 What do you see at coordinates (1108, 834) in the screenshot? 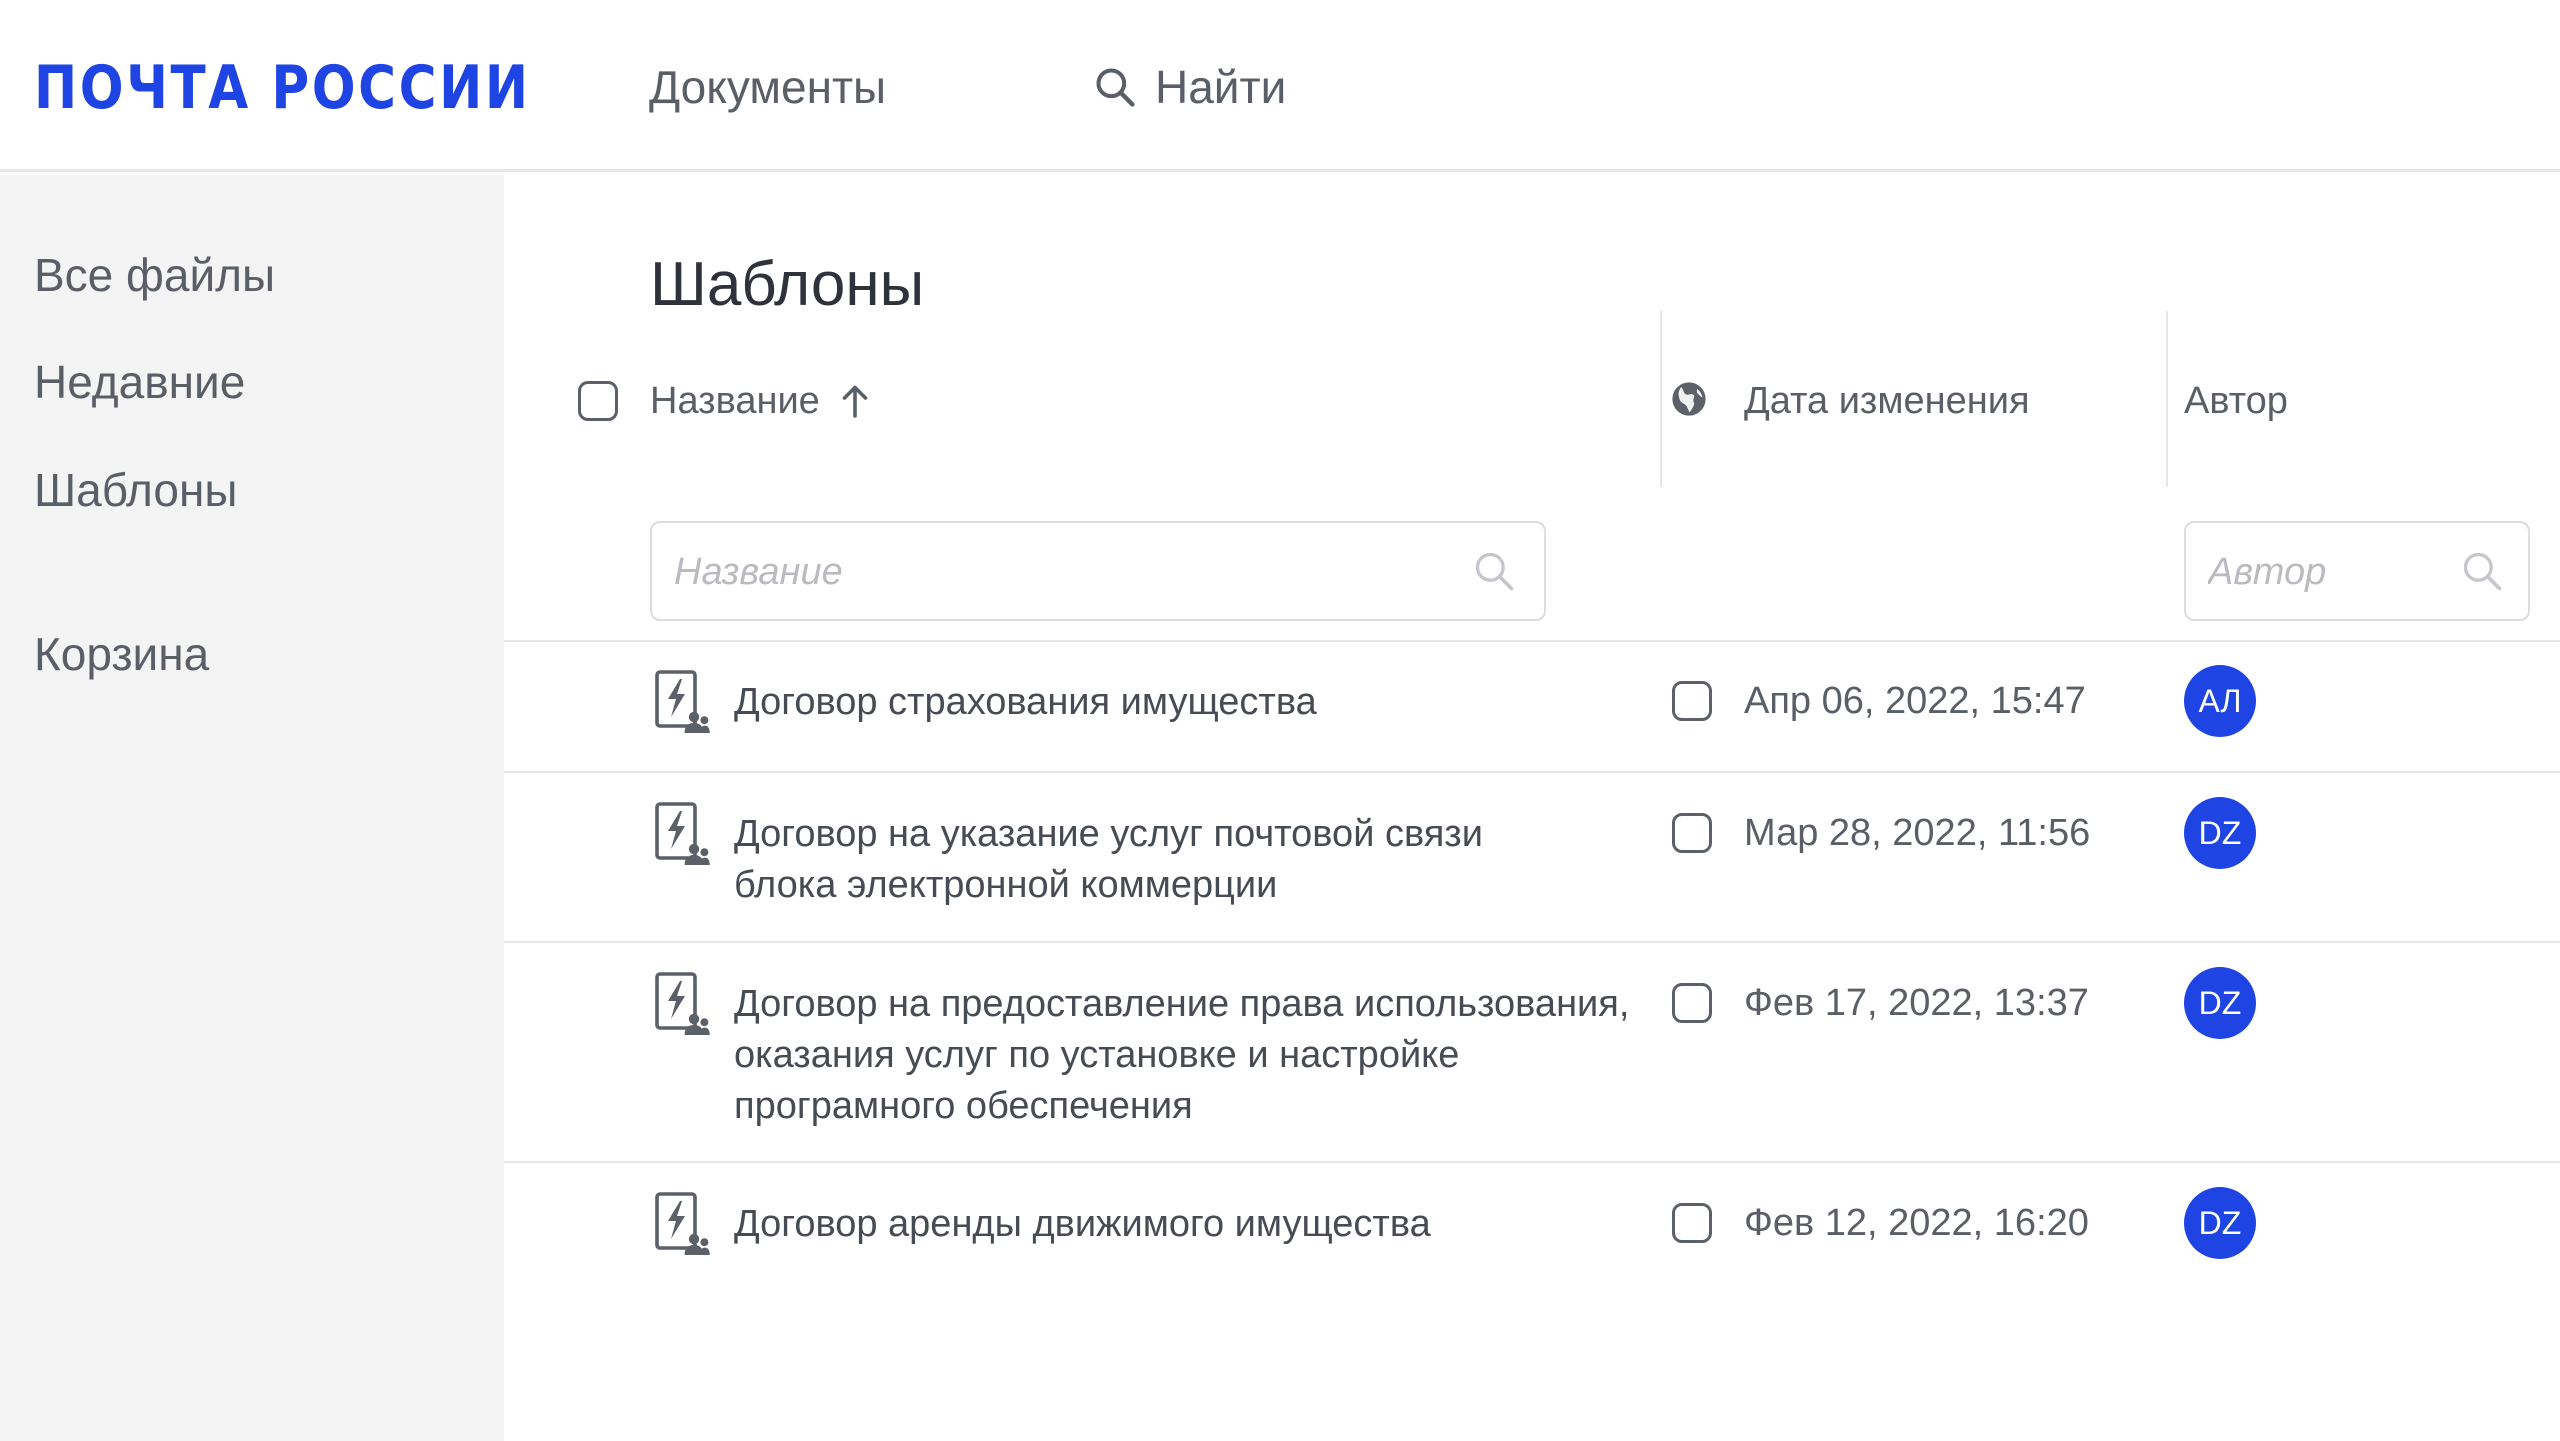
I see `document-name-line: Договор на указание услуг почтовой связи` at bounding box center [1108, 834].